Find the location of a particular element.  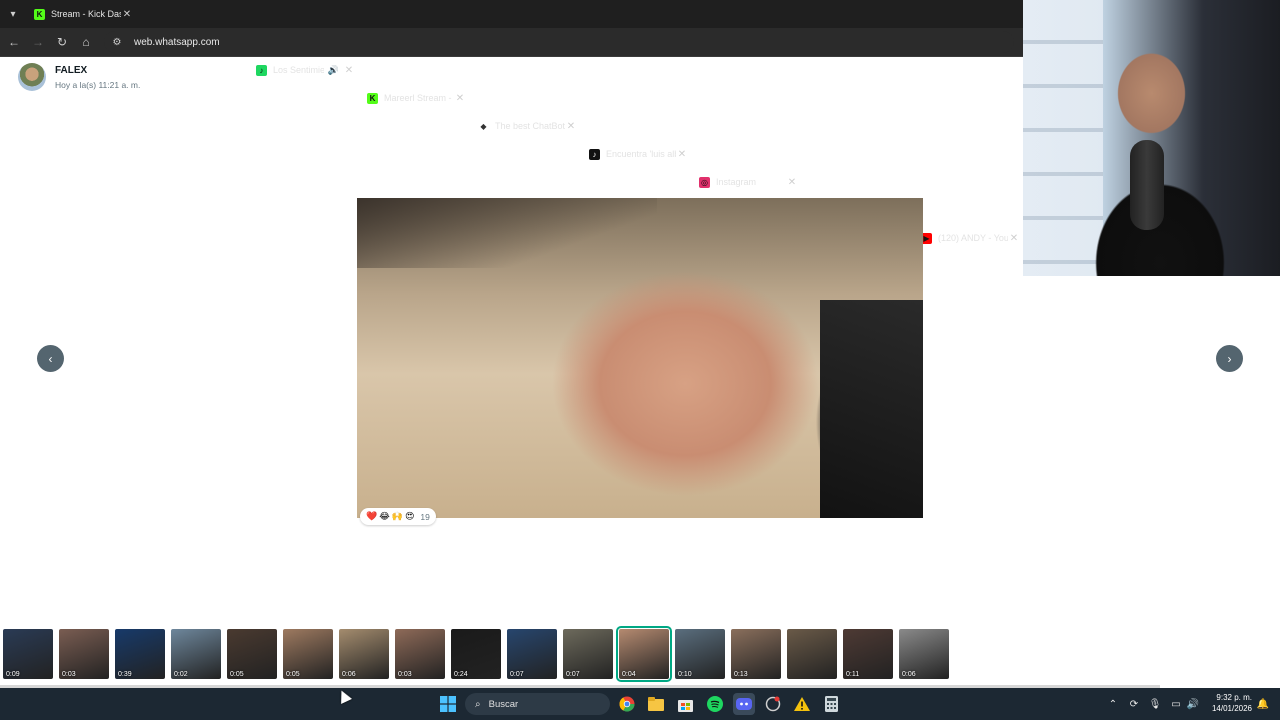

warning-icon is located at coordinates (802, 704).